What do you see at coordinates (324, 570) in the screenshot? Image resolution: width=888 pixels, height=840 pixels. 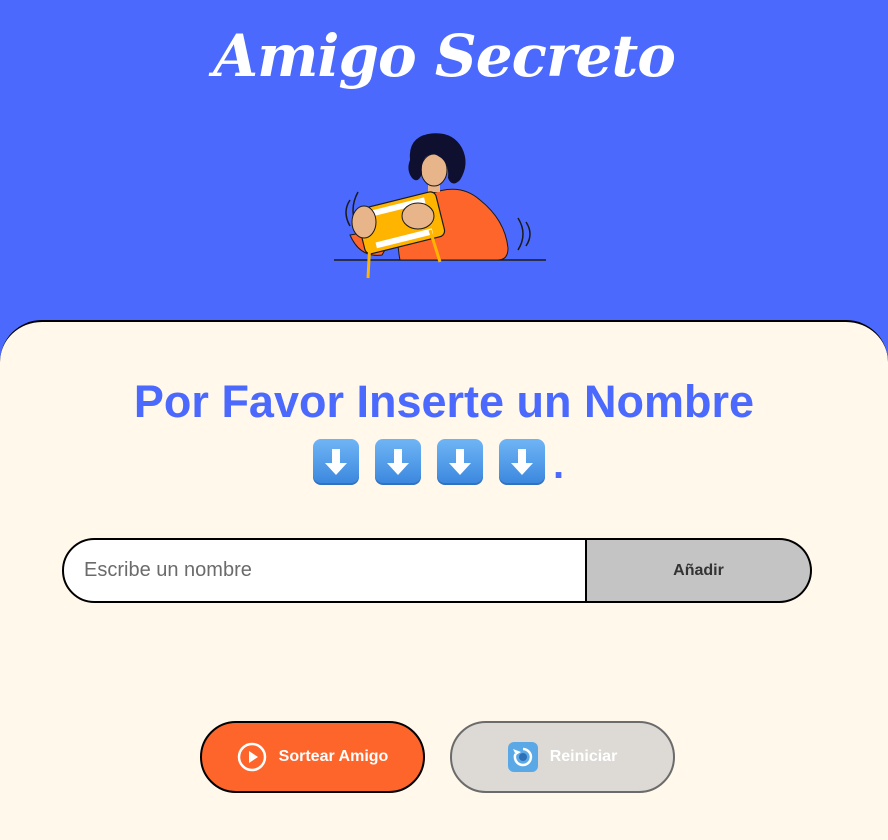 I see `name-input` at bounding box center [324, 570].